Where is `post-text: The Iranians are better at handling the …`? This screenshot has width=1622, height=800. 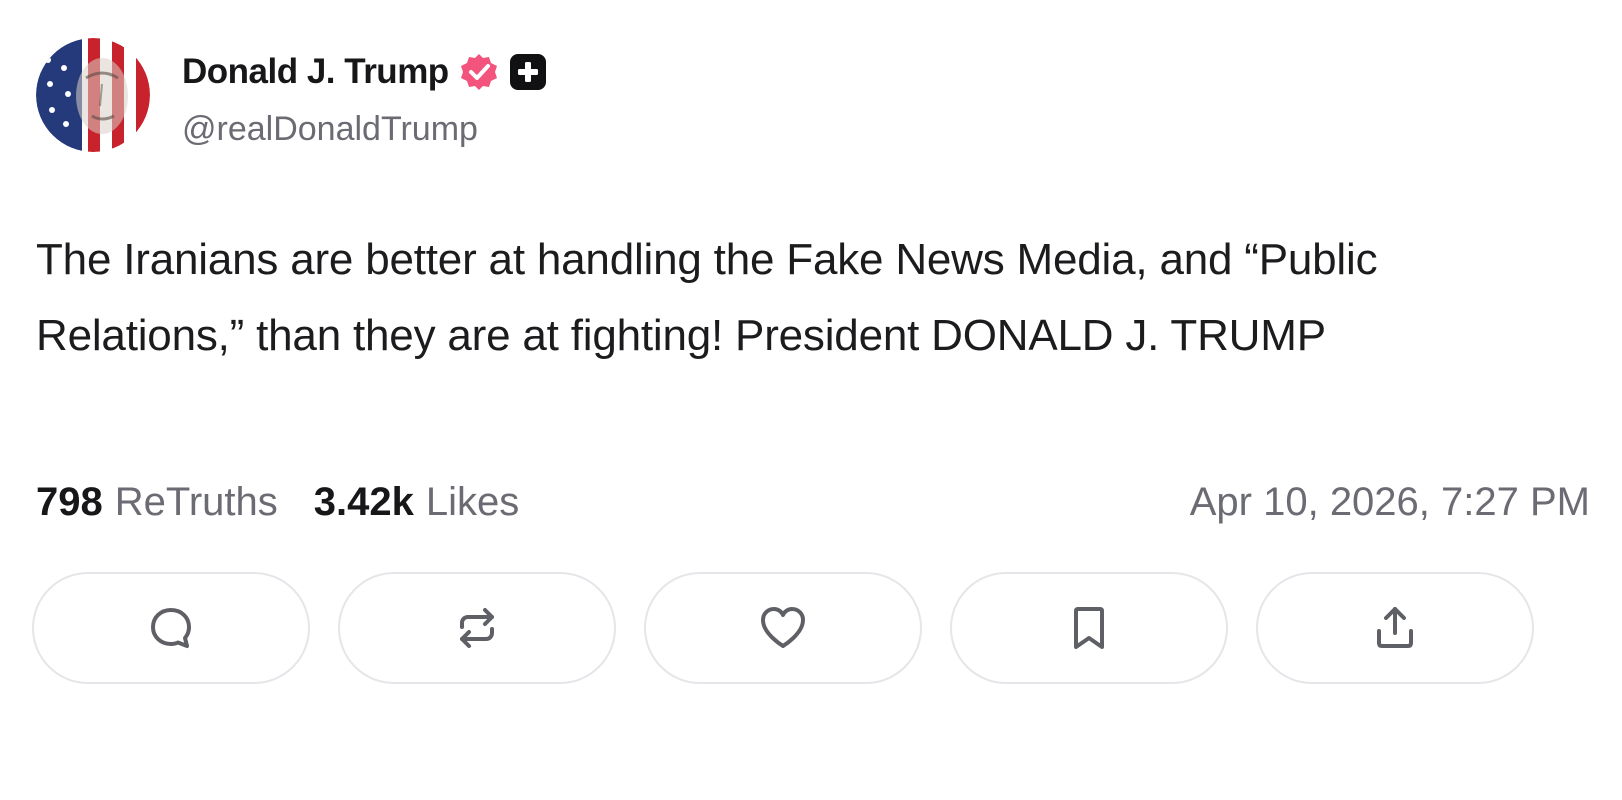 post-text: The Iranians are better at handling the … is located at coordinates (707, 297).